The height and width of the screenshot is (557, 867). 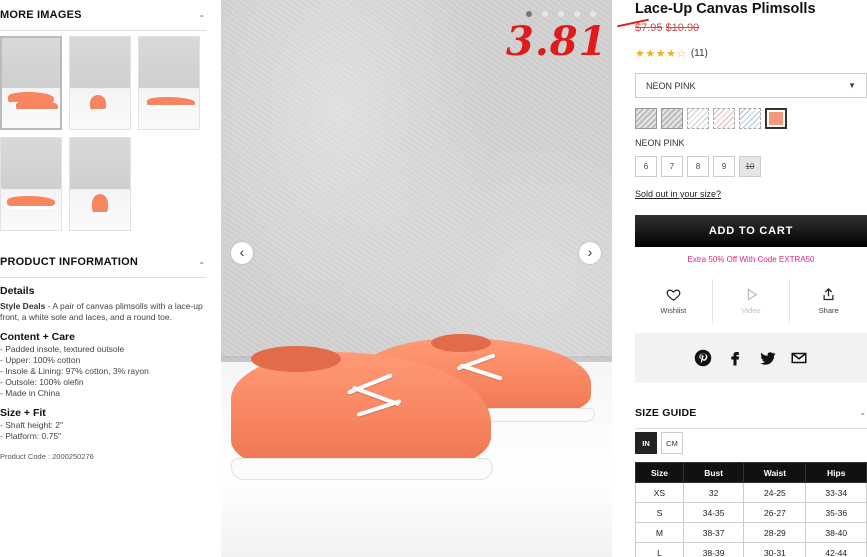 What do you see at coordinates (776, 118) in the screenshot?
I see `color-swatch-neon-pink` at bounding box center [776, 118].